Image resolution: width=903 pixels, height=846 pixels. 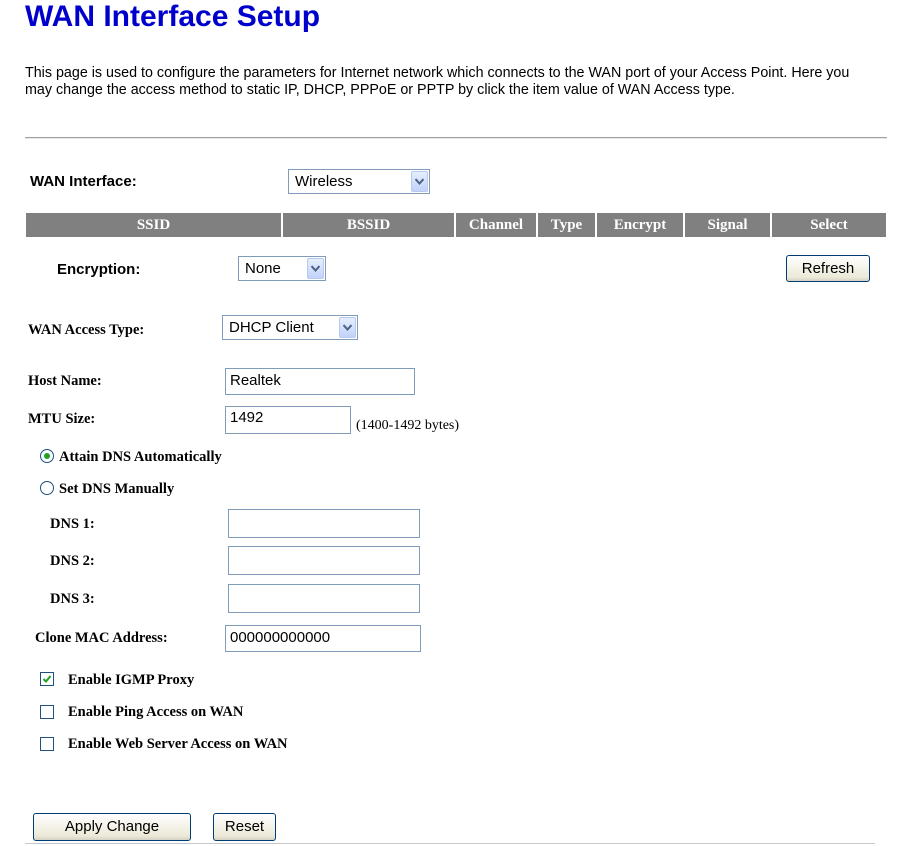 What do you see at coordinates (83, 181) in the screenshot?
I see `wan-interface-label: WAN Interface:` at bounding box center [83, 181].